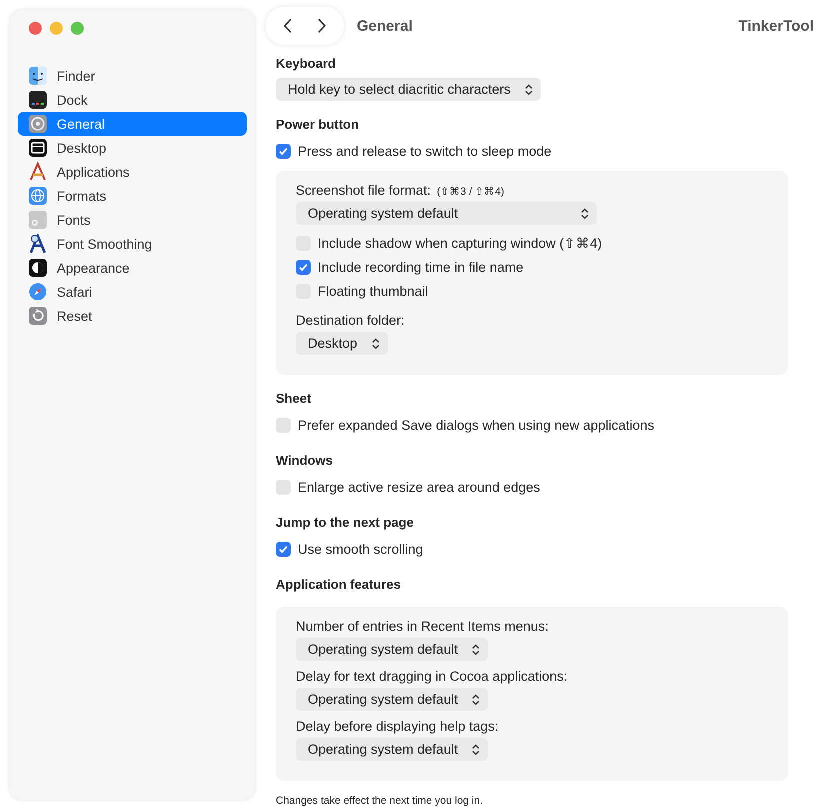  What do you see at coordinates (422, 626) in the screenshot?
I see `field-label: Number of entries in Recent Items menus:` at bounding box center [422, 626].